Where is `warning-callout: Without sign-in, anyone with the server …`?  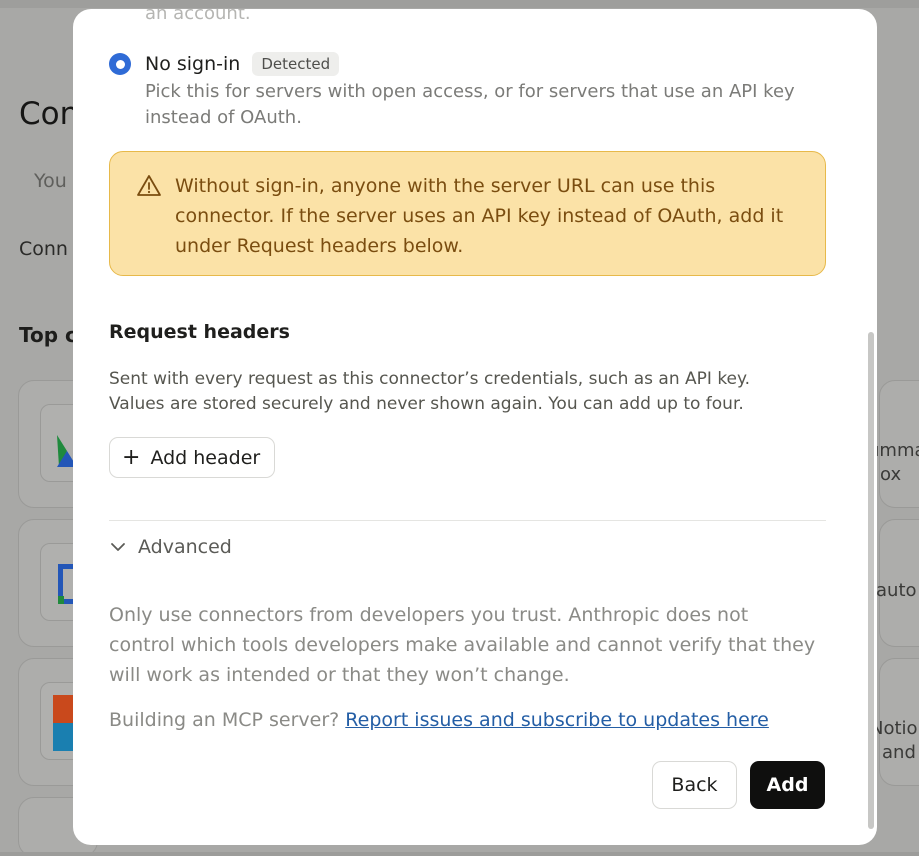 warning-callout: Without sign-in, anyone with the server … is located at coordinates (467, 213).